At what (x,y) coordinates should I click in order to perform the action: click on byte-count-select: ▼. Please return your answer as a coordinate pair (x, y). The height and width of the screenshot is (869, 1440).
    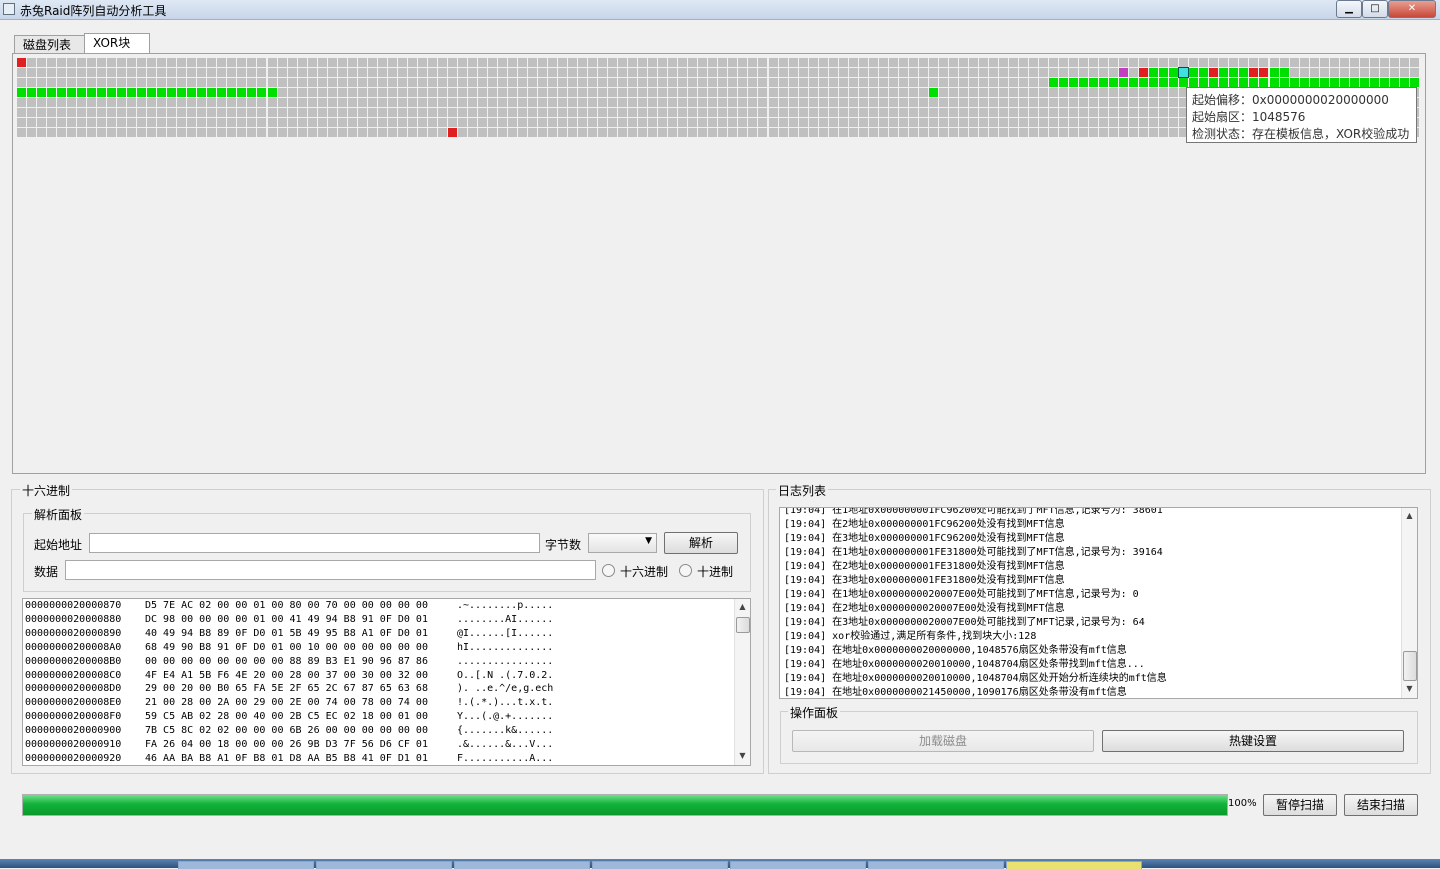
    Looking at the image, I should click on (622, 543).